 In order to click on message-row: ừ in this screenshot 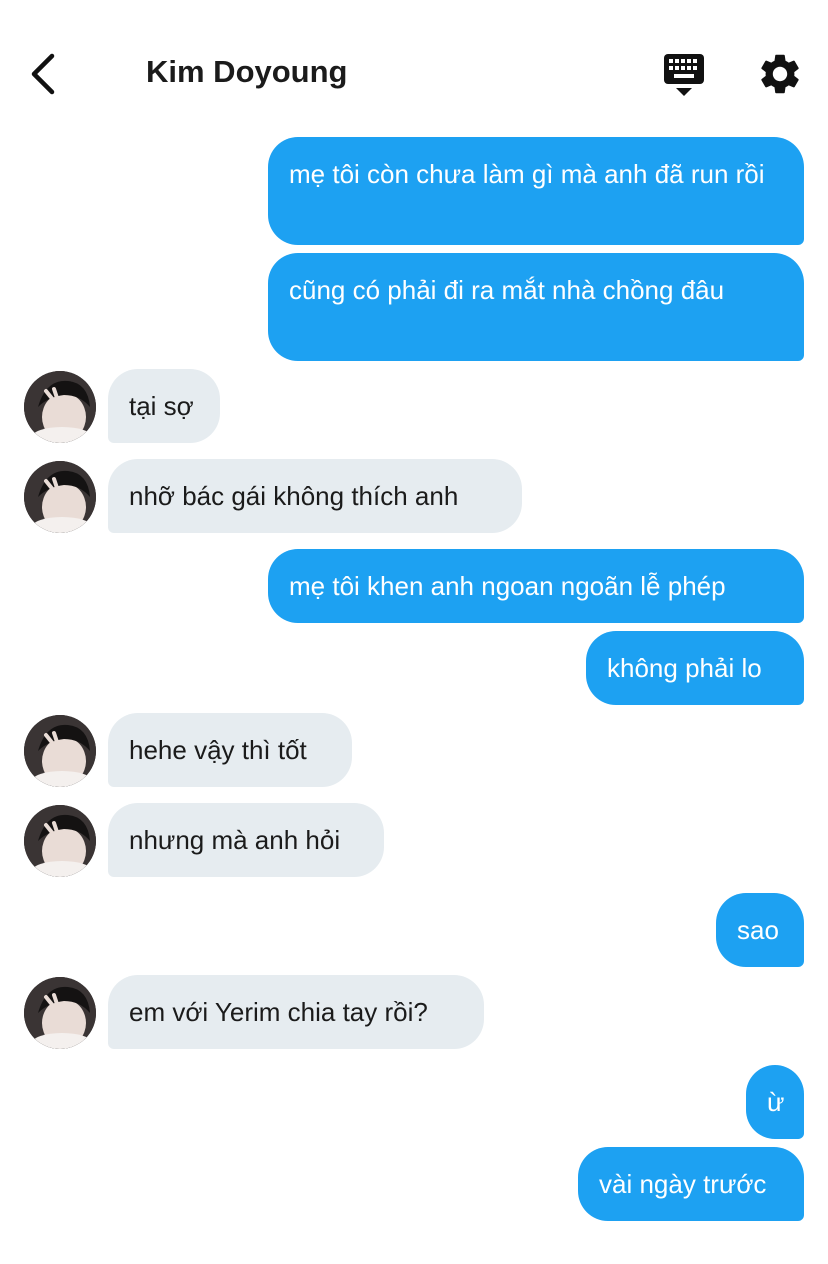, I will do `click(414, 1102)`.